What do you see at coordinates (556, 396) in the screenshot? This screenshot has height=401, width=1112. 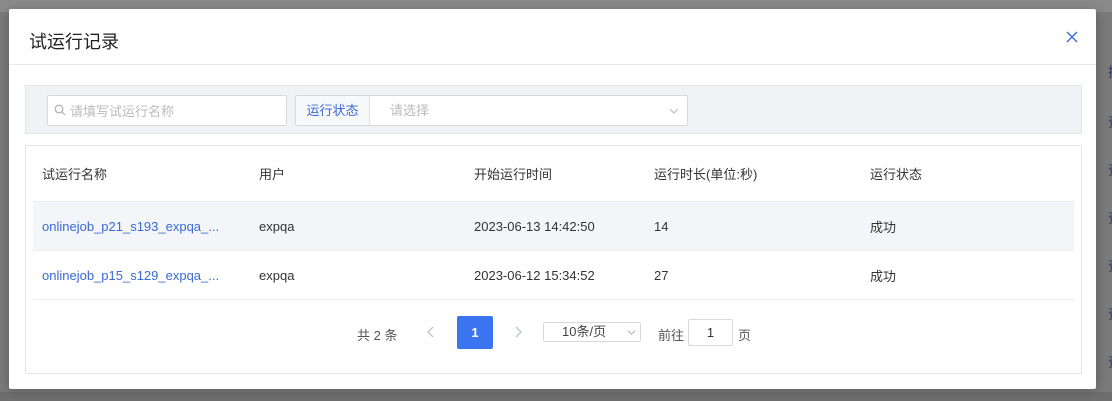 I see `background-bottom-row` at bounding box center [556, 396].